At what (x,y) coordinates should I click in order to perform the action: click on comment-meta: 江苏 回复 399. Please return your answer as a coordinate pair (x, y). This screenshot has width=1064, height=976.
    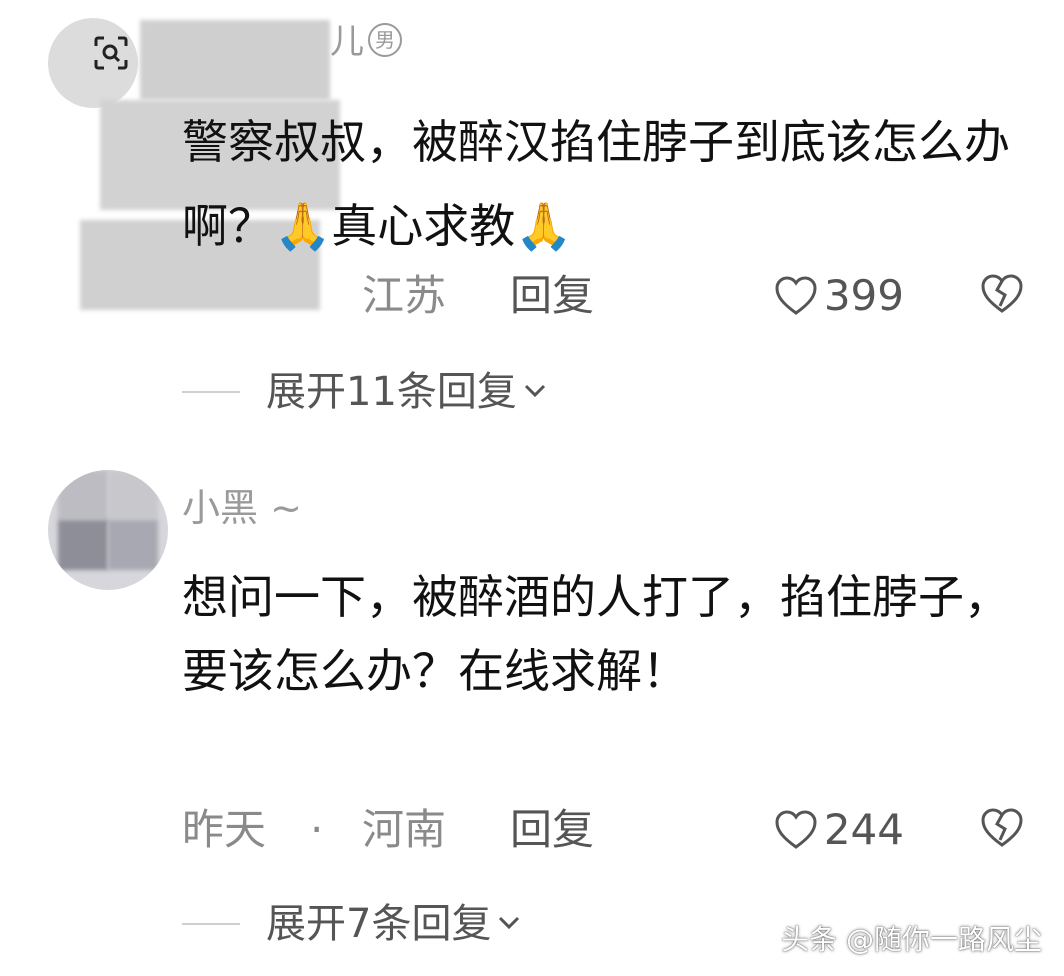
    Looking at the image, I should click on (607, 296).